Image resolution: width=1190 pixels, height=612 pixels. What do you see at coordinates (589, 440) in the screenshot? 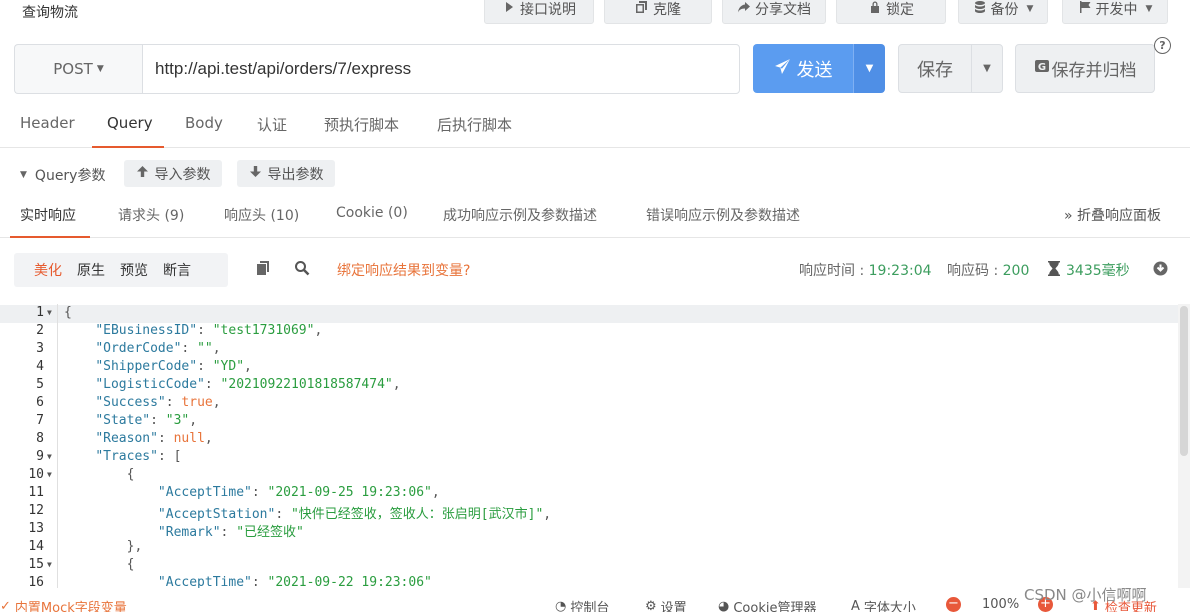
I see `code-line: 8 "Reason": null,` at bounding box center [589, 440].